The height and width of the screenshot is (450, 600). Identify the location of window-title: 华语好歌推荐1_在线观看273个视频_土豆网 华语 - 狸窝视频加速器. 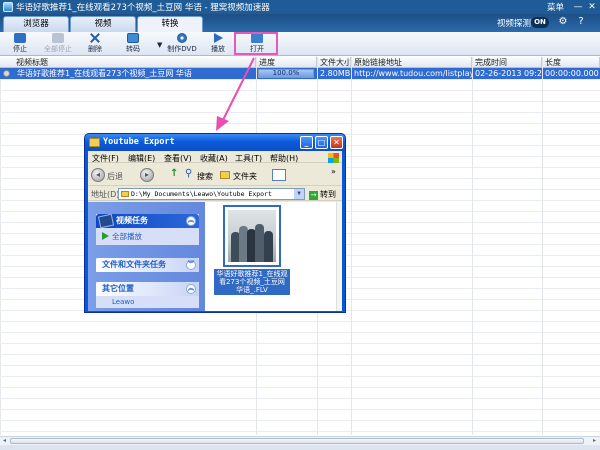
(143, 8).